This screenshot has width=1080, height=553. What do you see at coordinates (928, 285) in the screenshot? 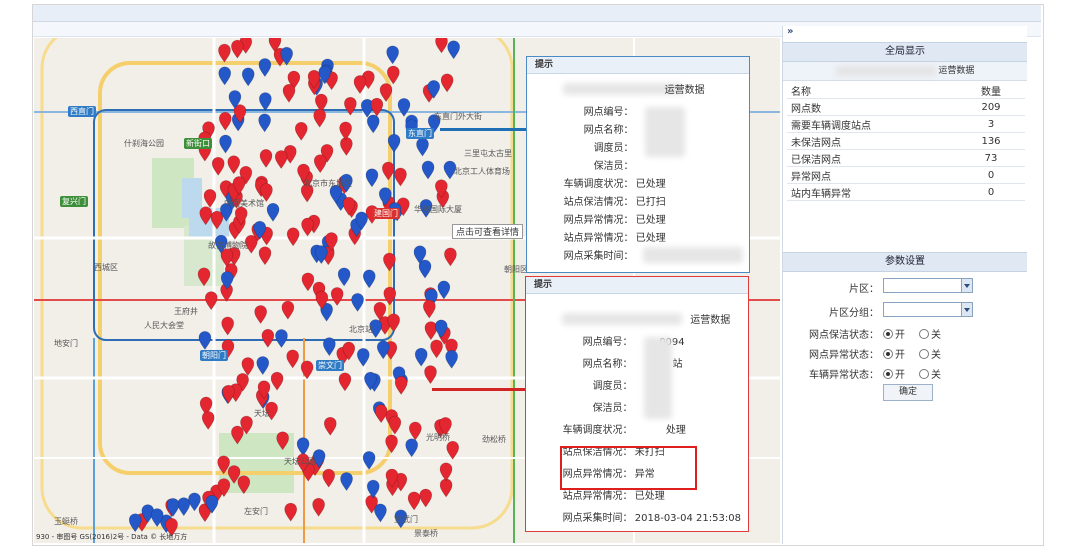
I see `district-select` at bounding box center [928, 285].